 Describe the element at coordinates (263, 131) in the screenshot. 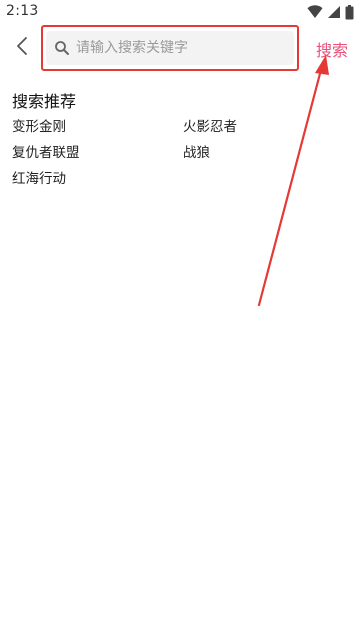

I see `recommendation-item: 火影忍者` at that location.